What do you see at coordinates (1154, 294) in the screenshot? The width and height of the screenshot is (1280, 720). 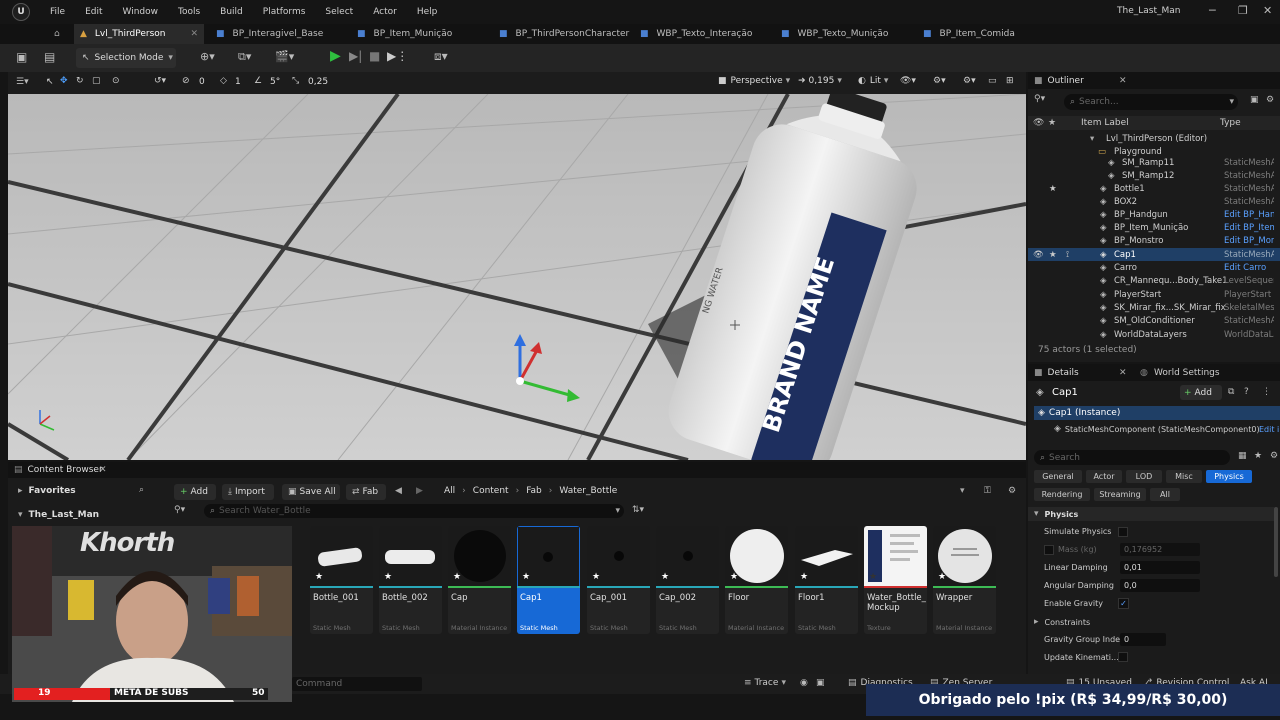 I see `outliner-row: ◈ PlayerStart PlayerStart` at bounding box center [1154, 294].